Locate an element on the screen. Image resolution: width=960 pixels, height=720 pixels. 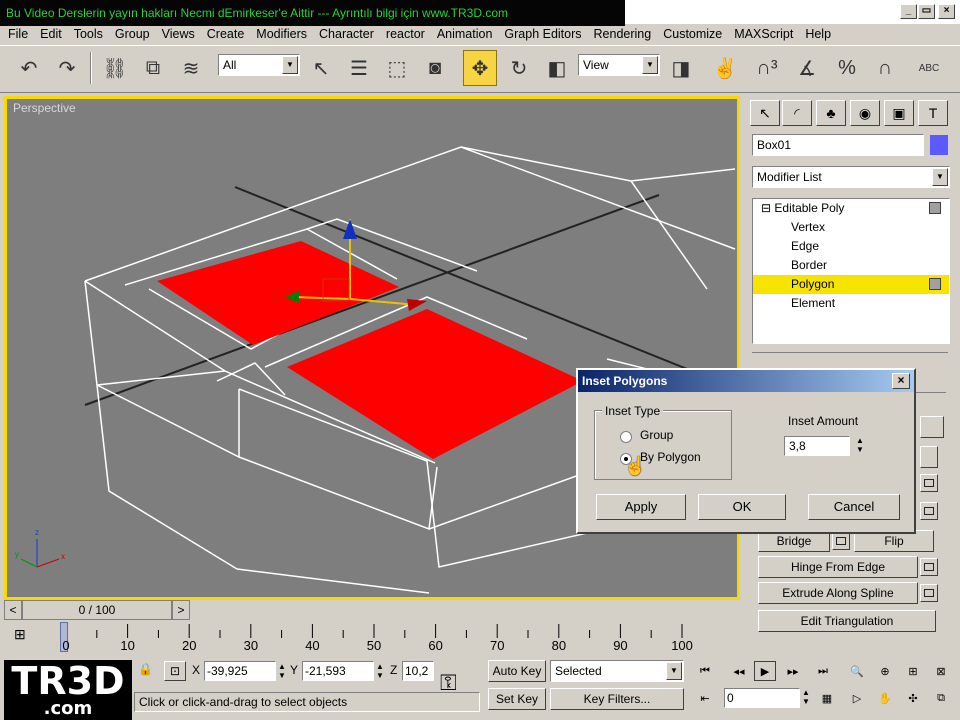
select-and-scale-icon: ◧ is located at coordinates (557, 68).